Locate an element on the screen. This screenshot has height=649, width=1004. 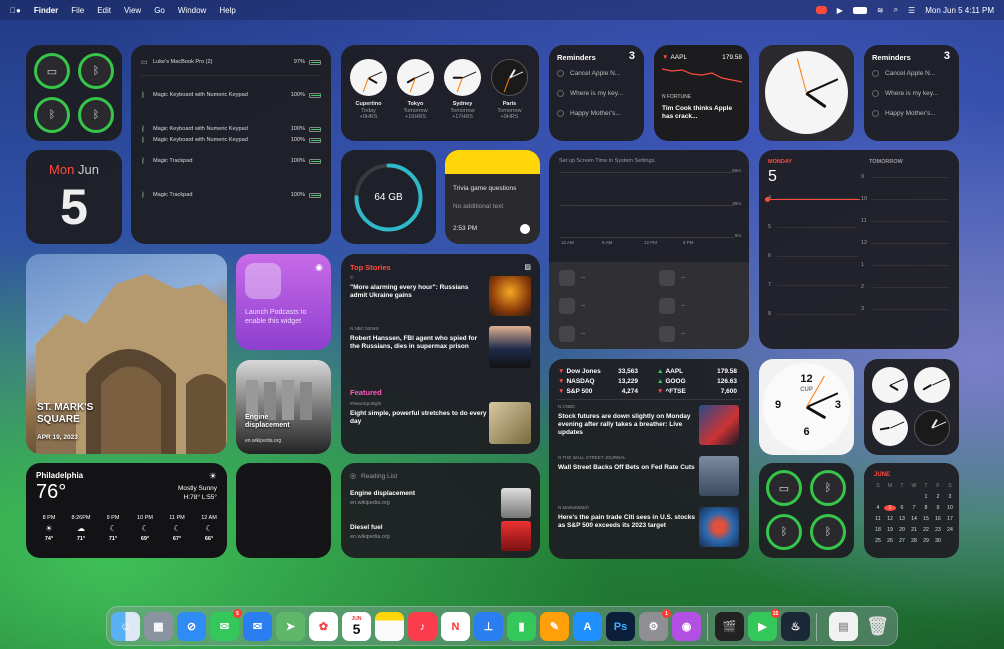
month-day: 15 is located at coordinates (926, 519).